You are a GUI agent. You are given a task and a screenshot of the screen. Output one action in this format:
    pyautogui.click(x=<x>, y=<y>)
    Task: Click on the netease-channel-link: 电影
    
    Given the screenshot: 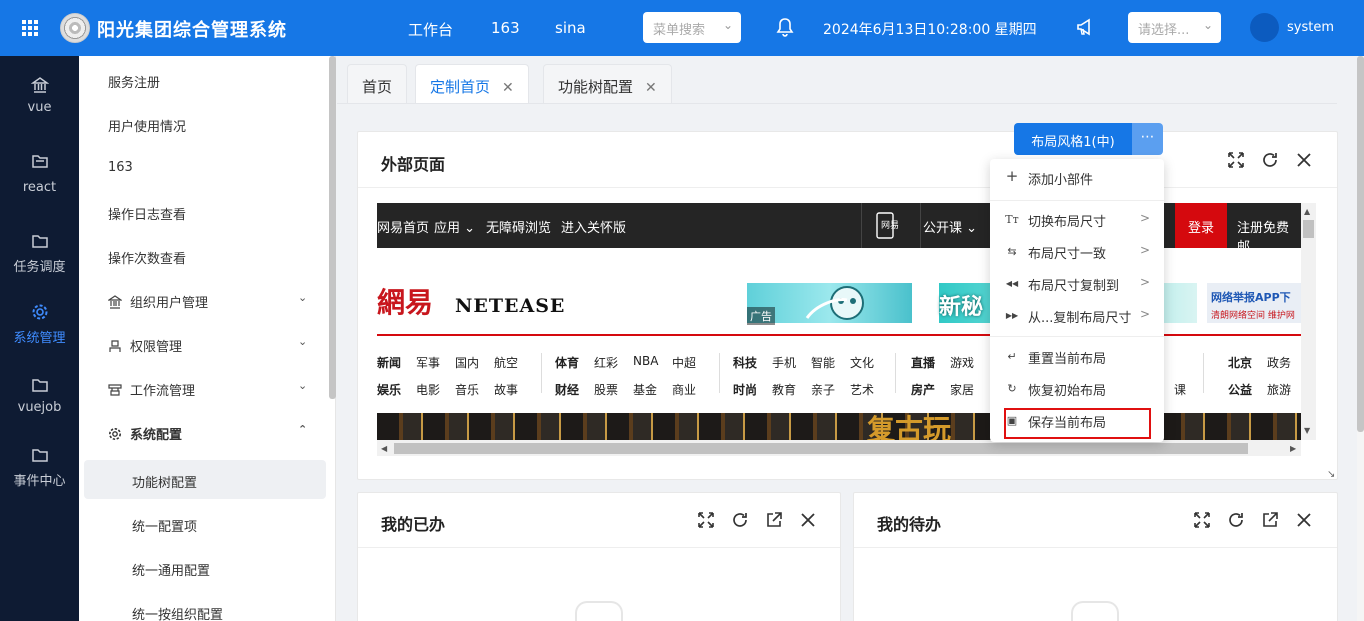 What is the action you would take?
    pyautogui.click(x=428, y=389)
    